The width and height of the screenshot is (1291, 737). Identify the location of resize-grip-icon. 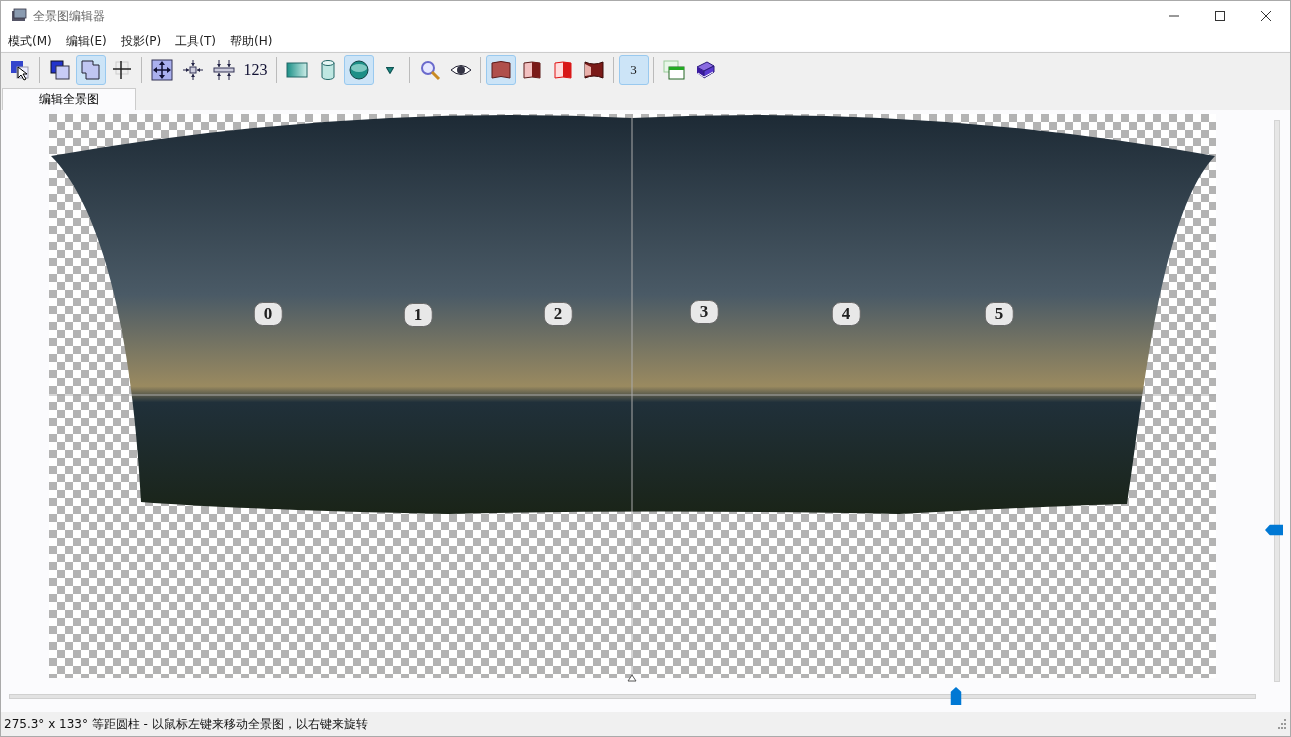
(1281, 724).